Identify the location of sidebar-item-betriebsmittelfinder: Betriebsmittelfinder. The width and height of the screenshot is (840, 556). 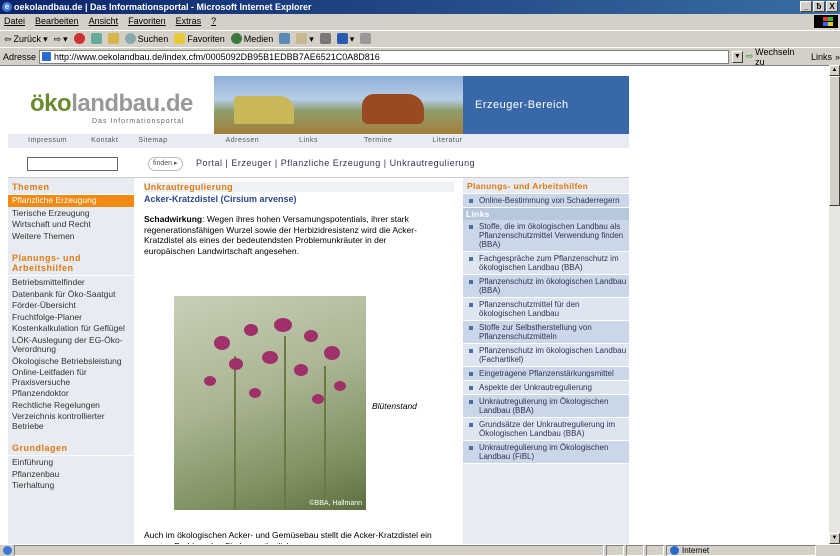
(71, 282).